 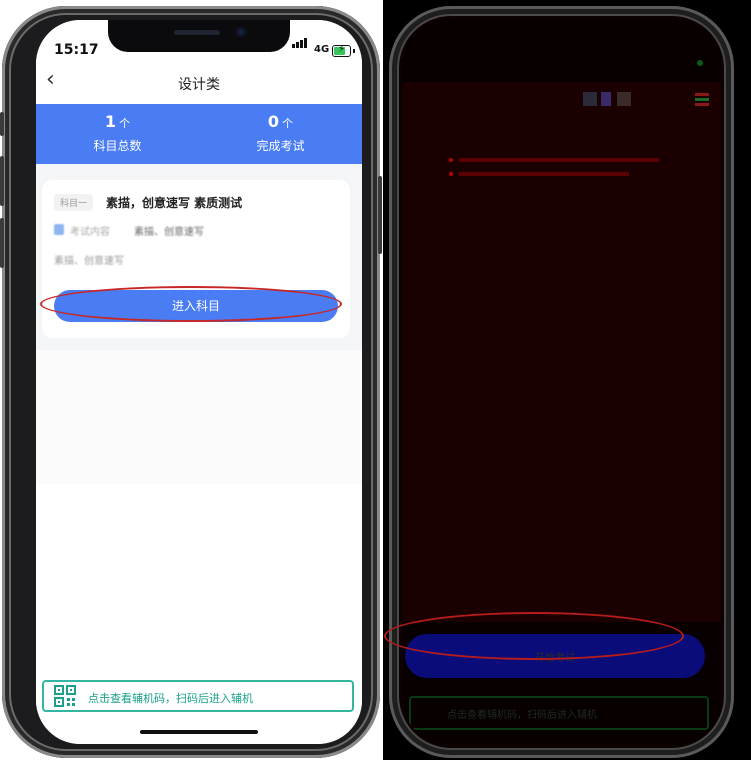 What do you see at coordinates (191, 304) in the screenshot?
I see `annotation-ring-enter-button` at bounding box center [191, 304].